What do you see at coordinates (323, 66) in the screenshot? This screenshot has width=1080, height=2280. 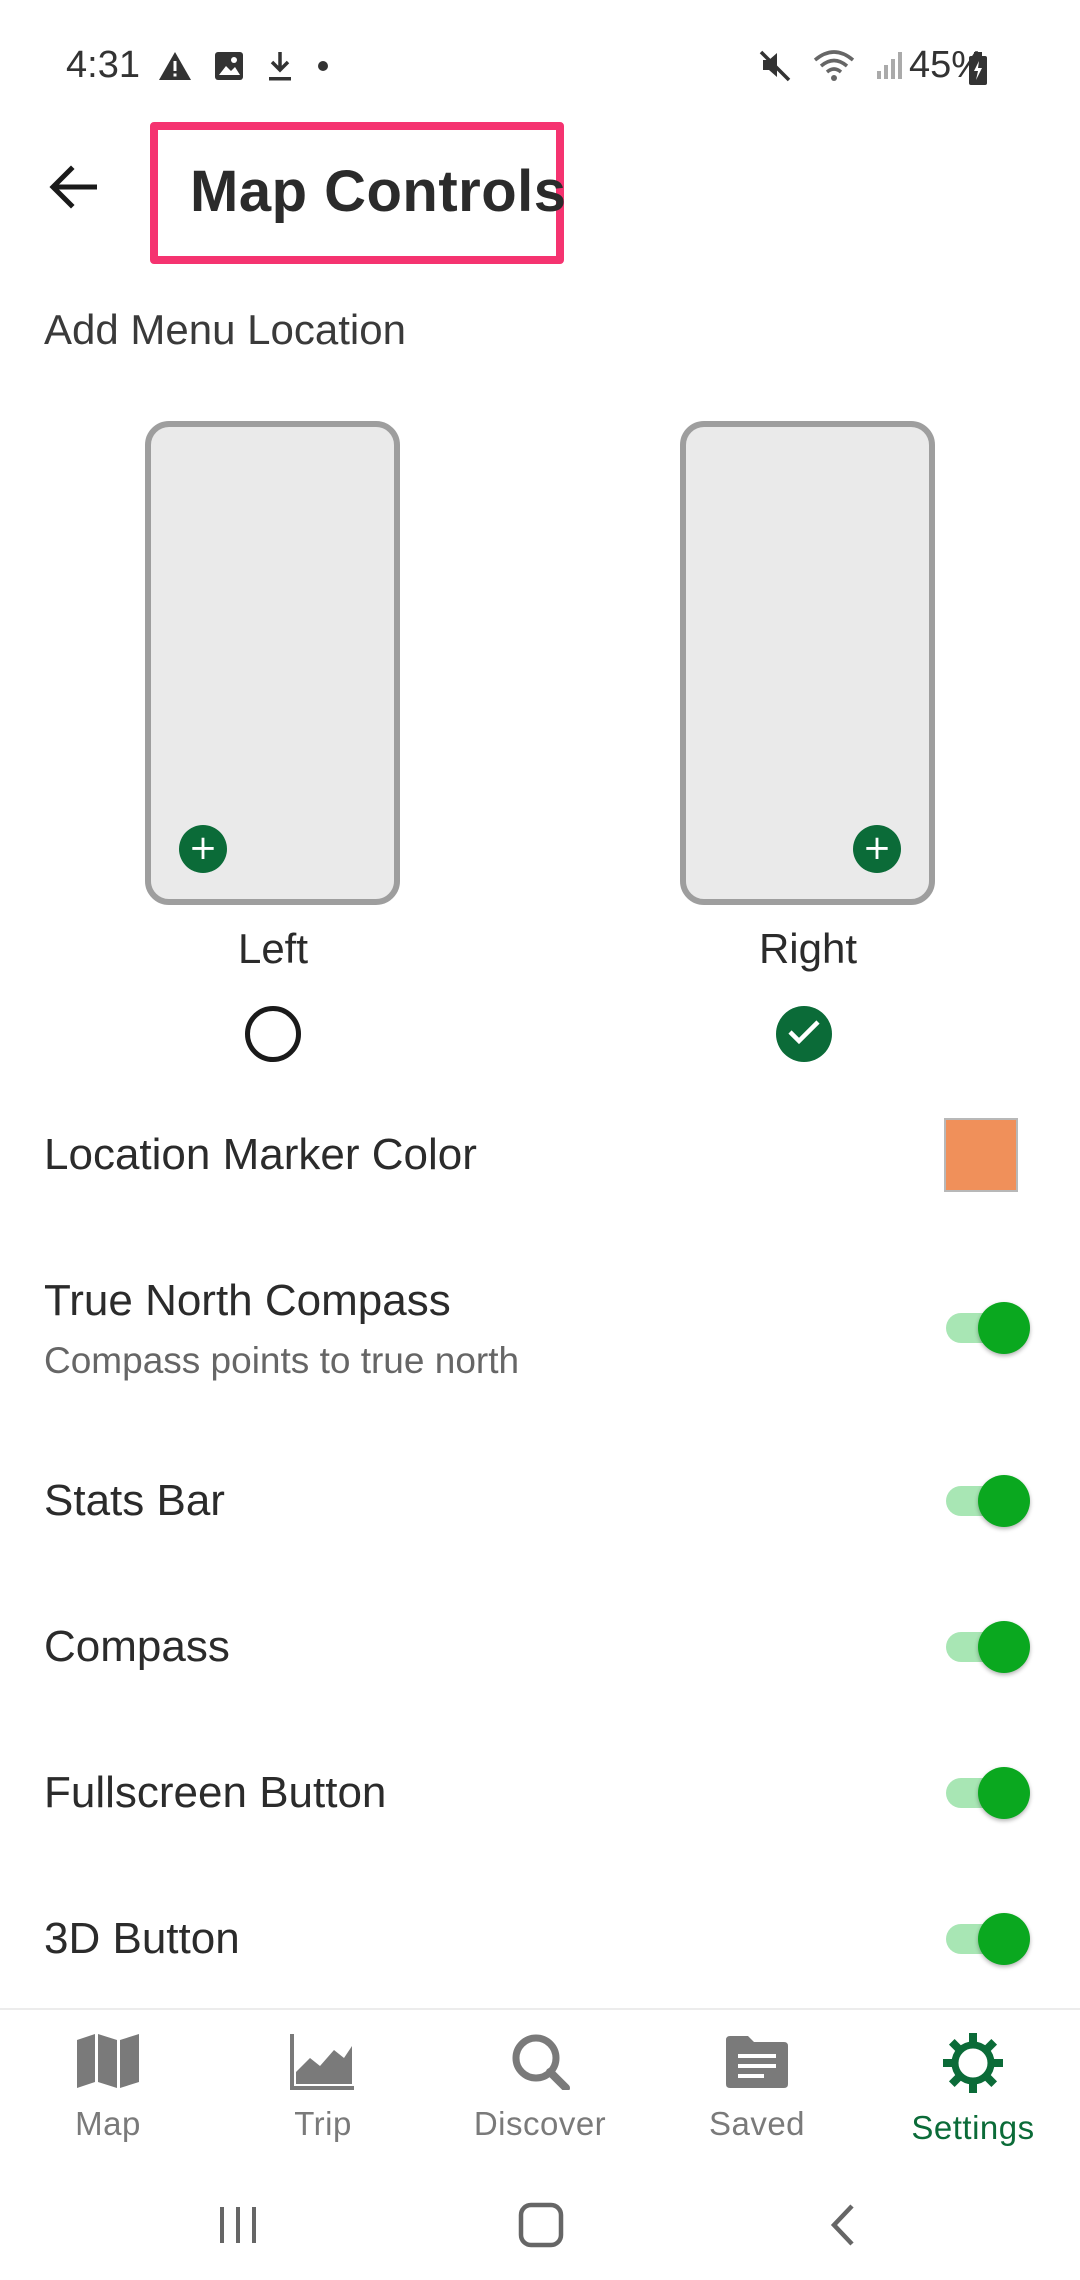 I see `dot-icon` at bounding box center [323, 66].